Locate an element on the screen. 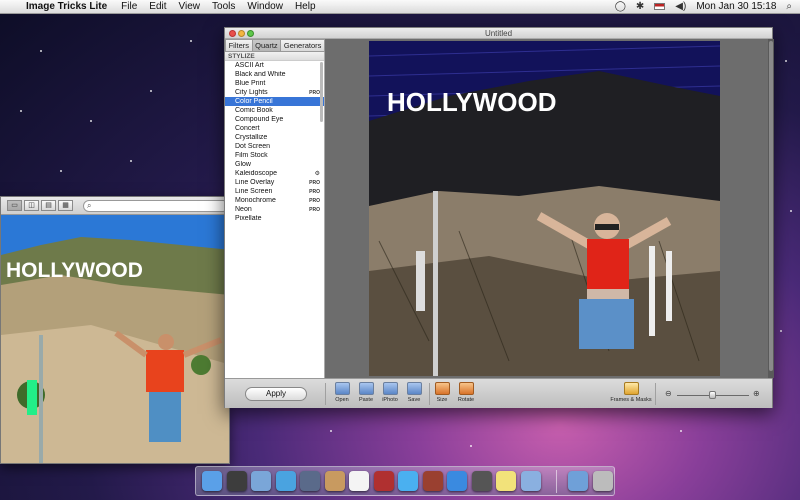  scroll-thumb is located at coordinates (771, 206).